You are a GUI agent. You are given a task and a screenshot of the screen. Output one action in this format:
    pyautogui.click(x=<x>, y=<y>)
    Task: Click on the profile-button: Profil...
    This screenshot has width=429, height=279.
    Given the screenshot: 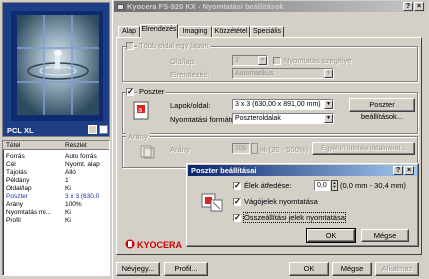 What is the action you would take?
    pyautogui.click(x=186, y=269)
    